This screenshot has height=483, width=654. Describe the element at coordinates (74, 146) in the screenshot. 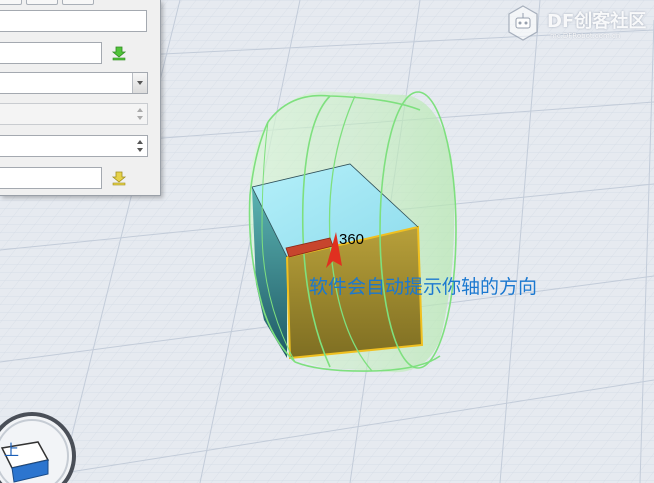

I see `value-stepper` at that location.